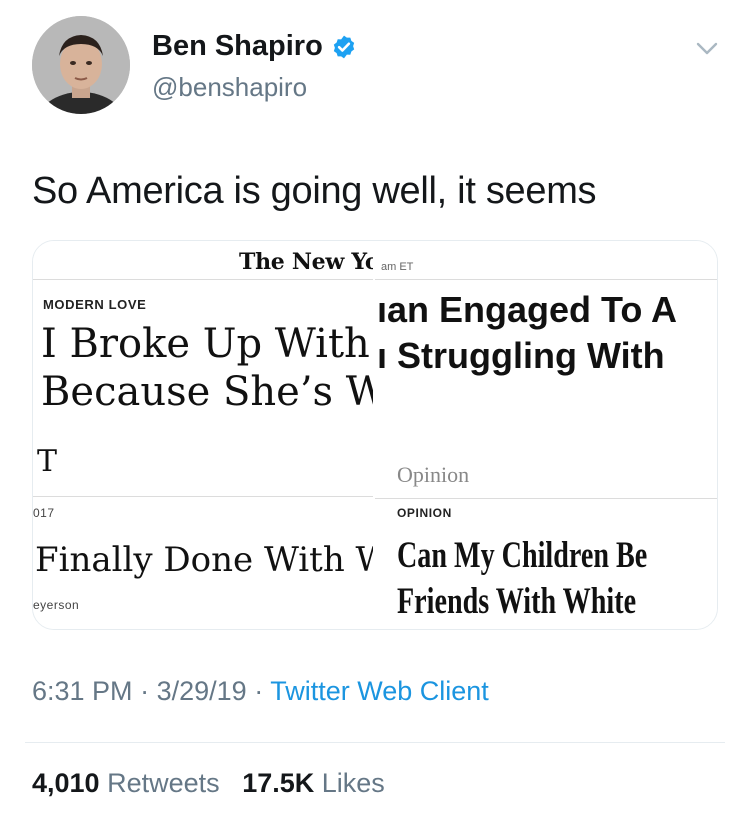 This screenshot has height=816, width=750. What do you see at coordinates (66, 783) in the screenshot?
I see `retweets-count: 4,010` at bounding box center [66, 783].